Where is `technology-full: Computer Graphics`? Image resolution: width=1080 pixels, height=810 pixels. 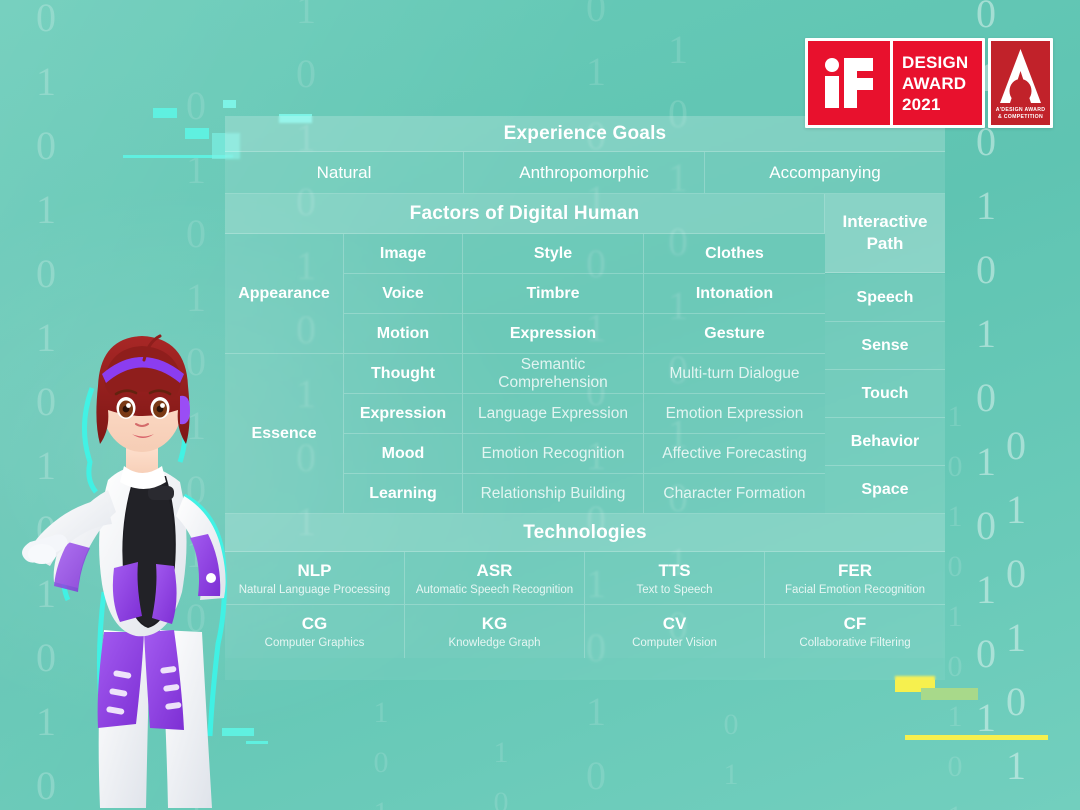 technology-full: Computer Graphics is located at coordinates (314, 643).